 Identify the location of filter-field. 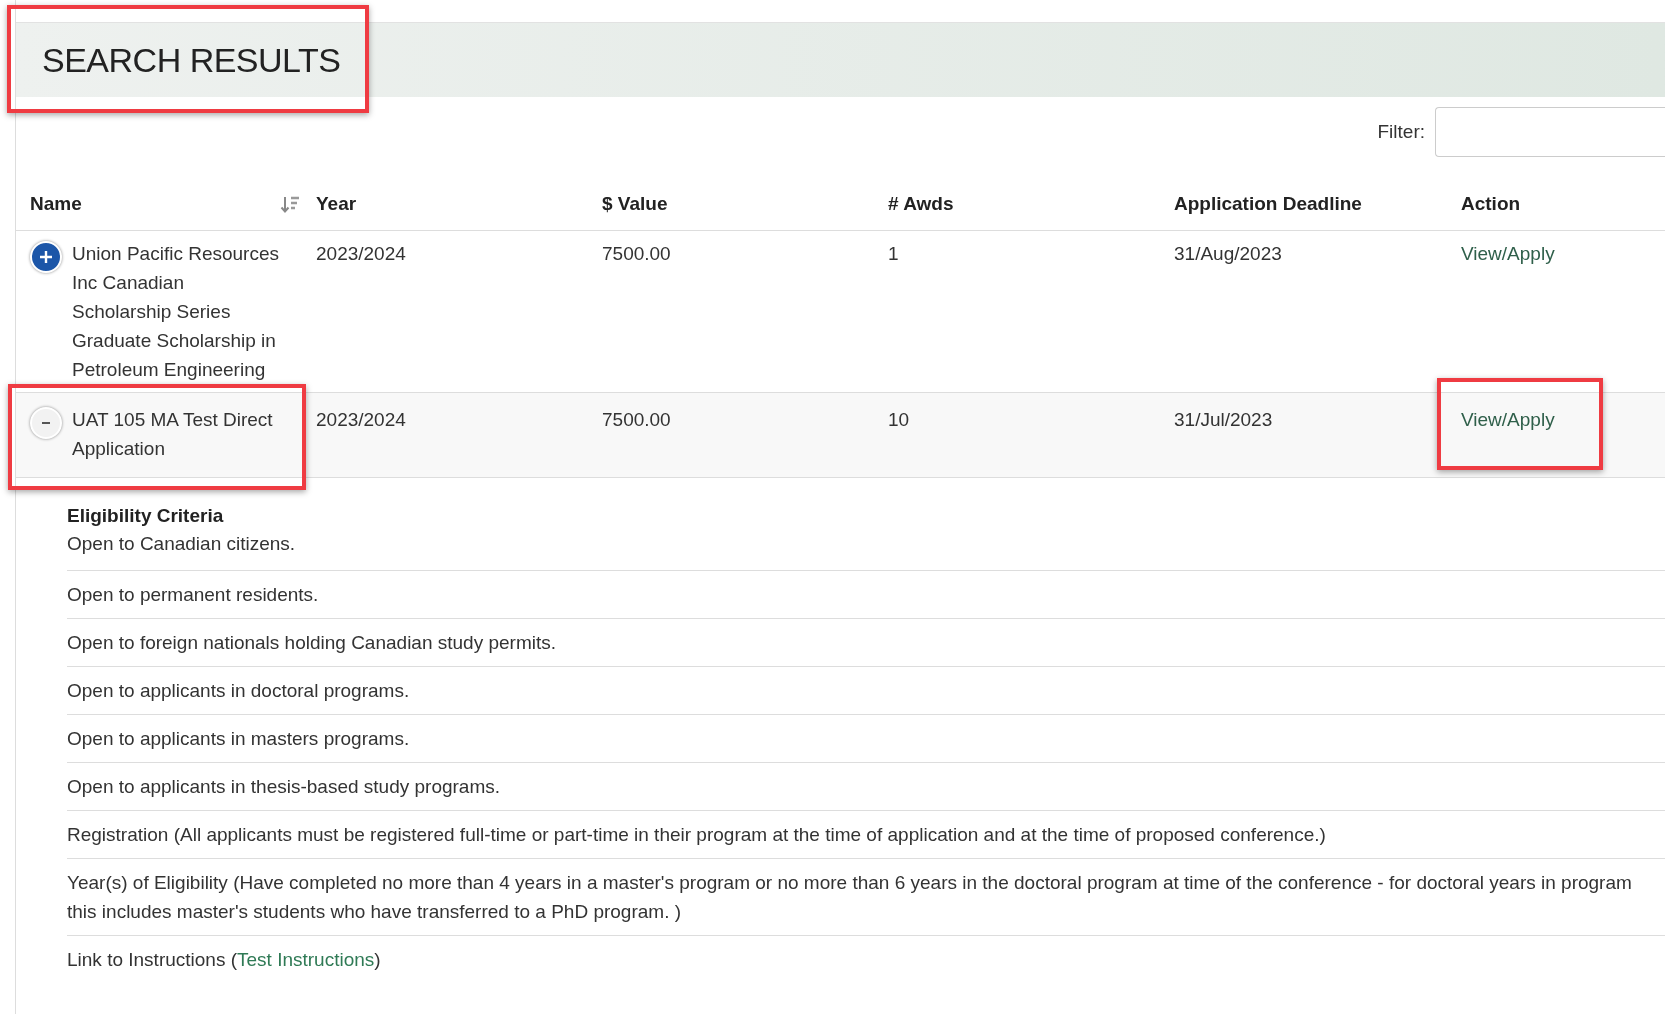
(1550, 132).